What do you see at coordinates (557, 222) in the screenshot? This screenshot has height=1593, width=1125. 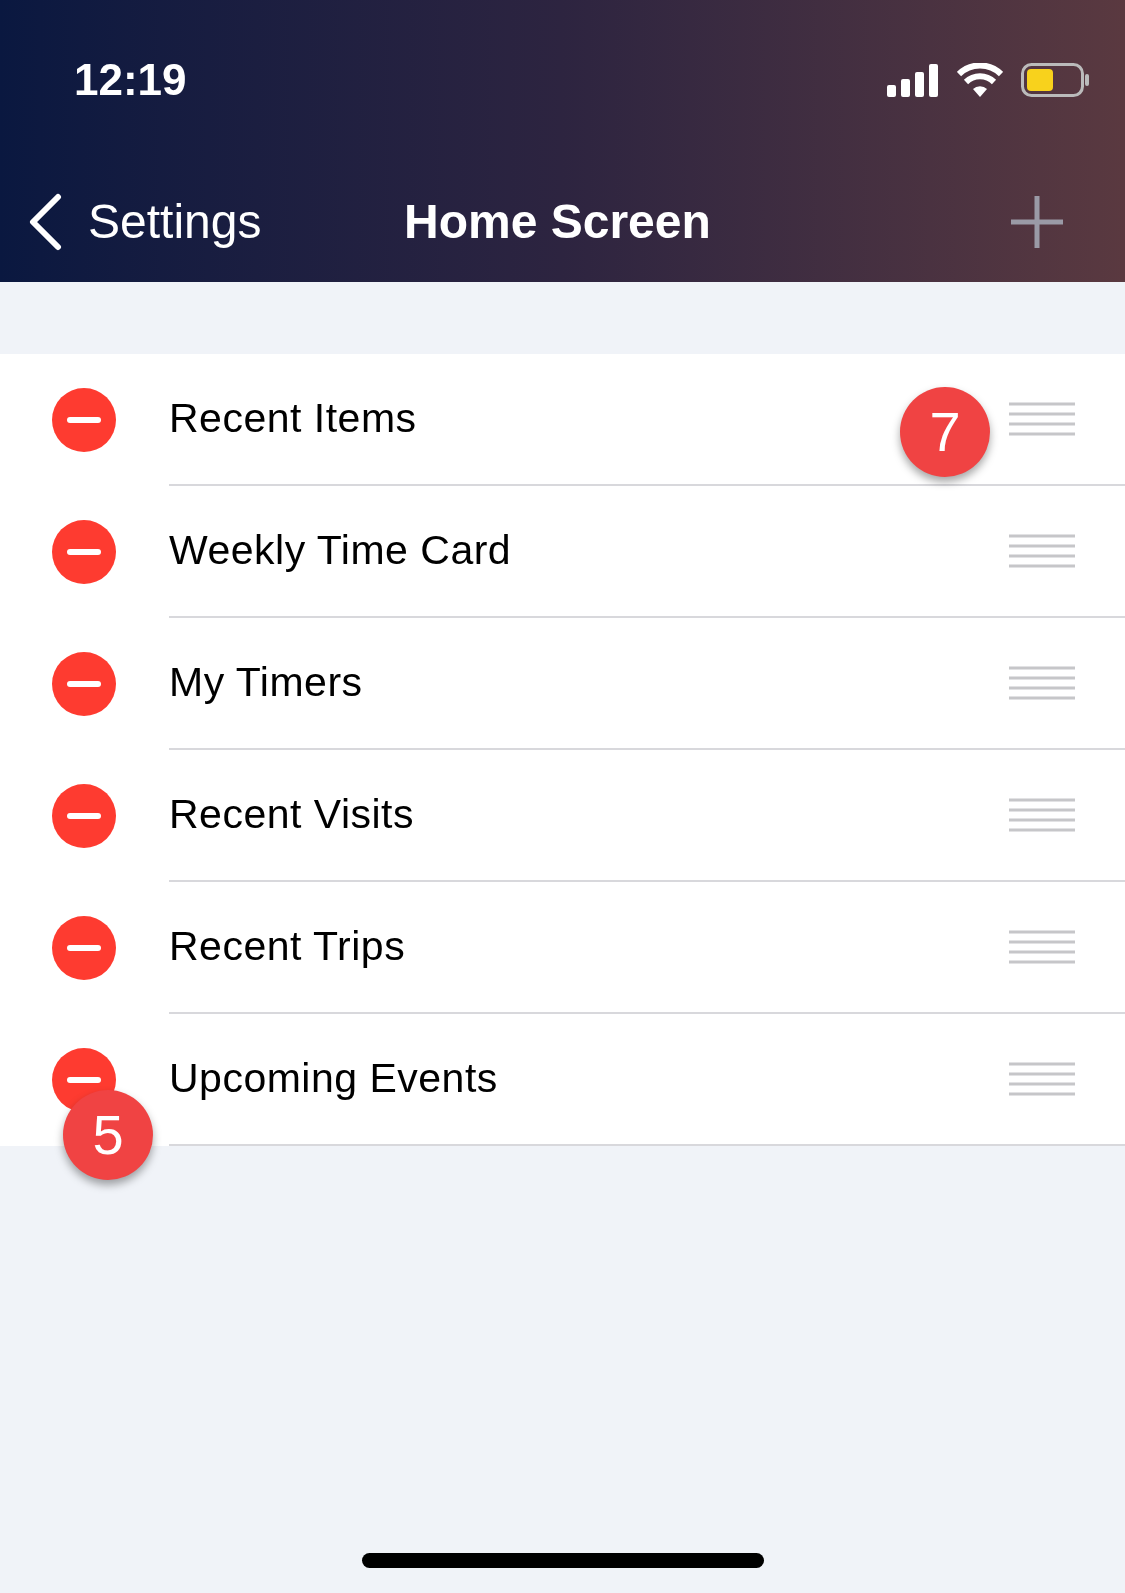 I see `screen-title: Home Screen` at bounding box center [557, 222].